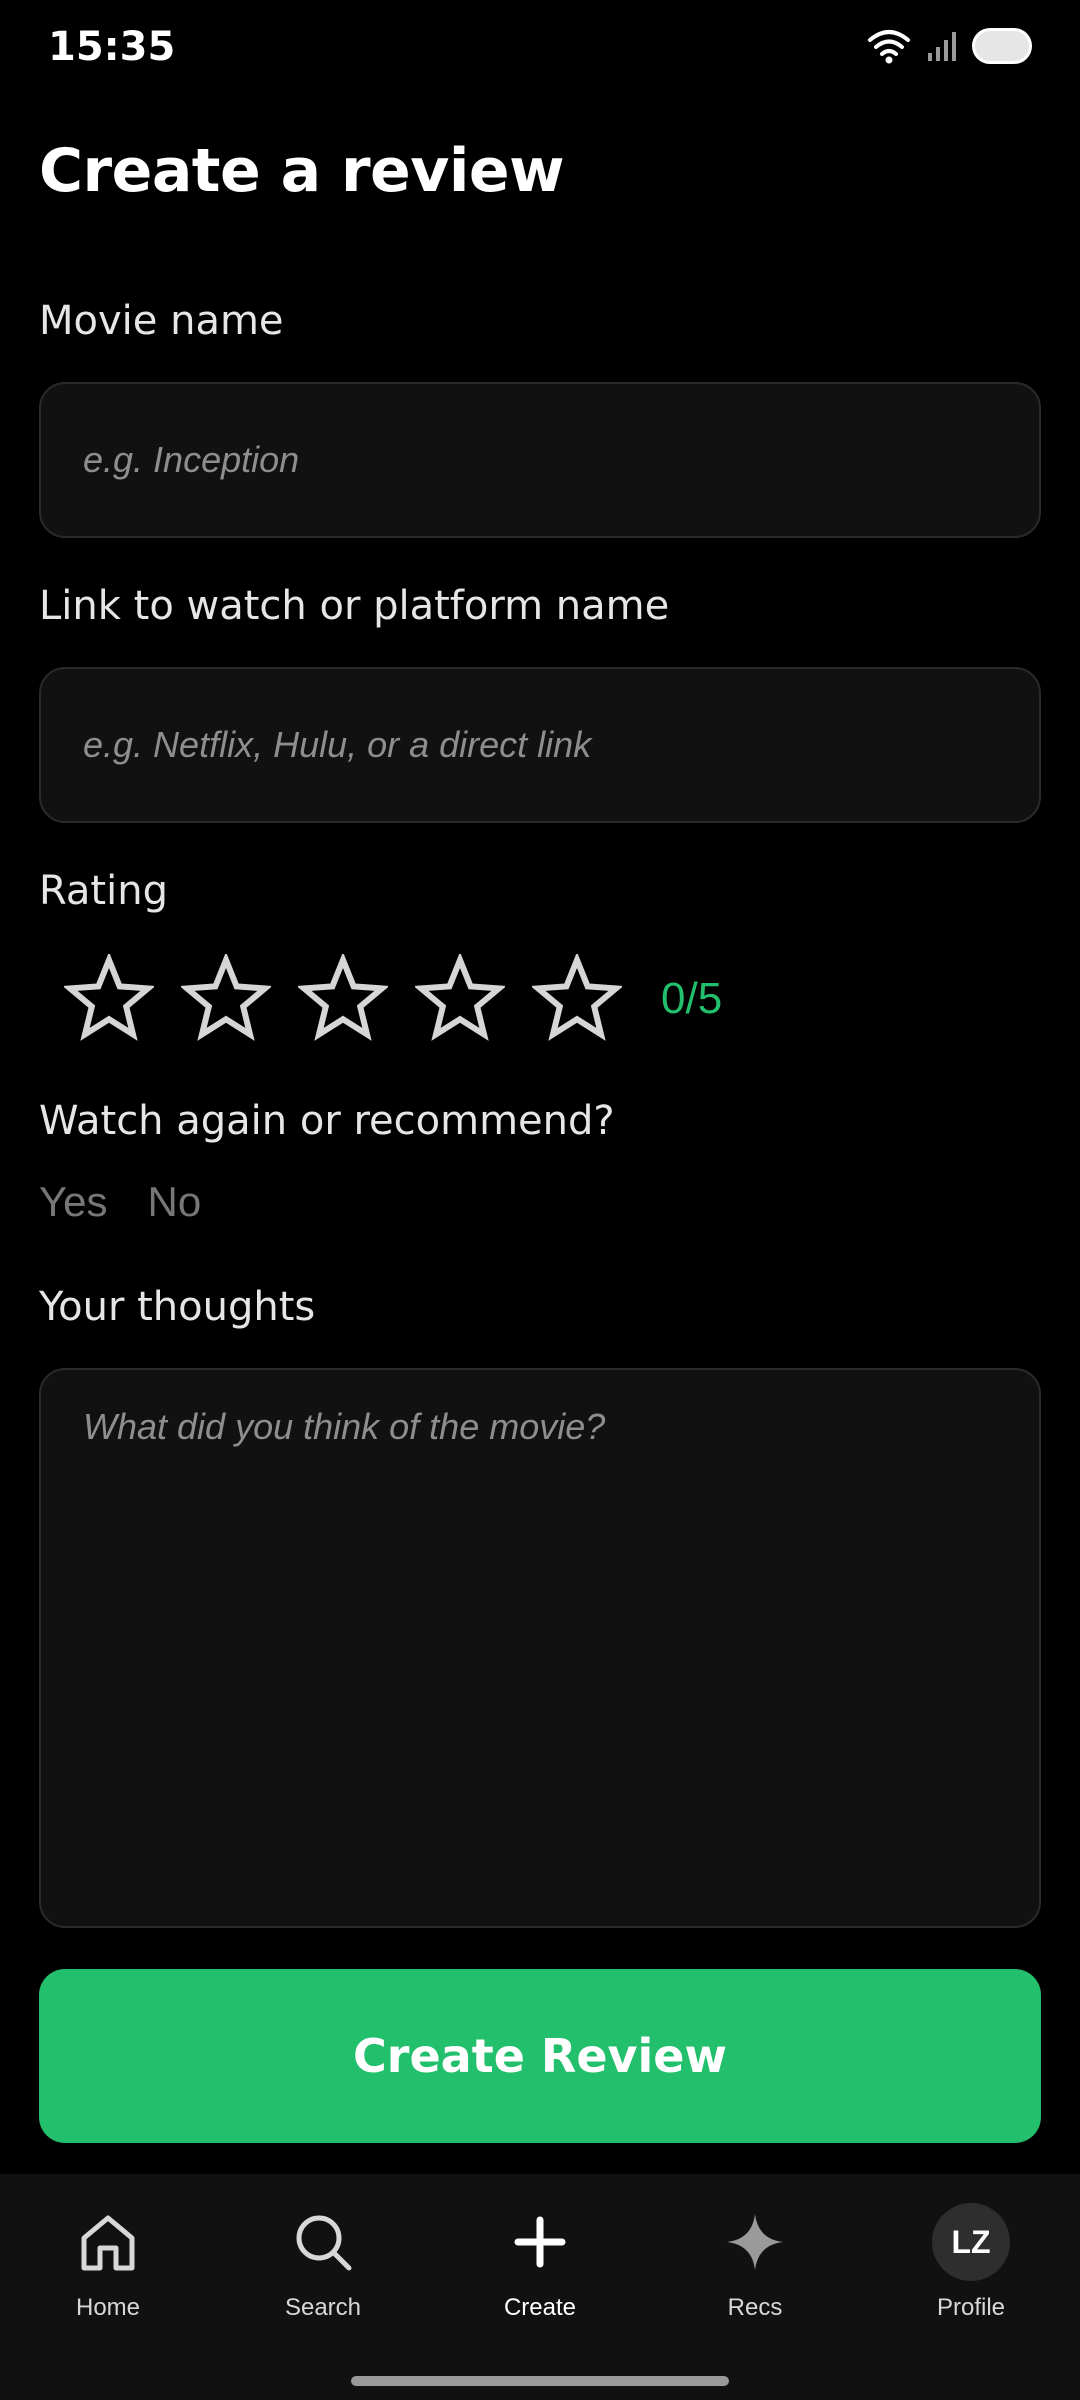  I want to click on movie-name-label: Movie name, so click(161, 321).